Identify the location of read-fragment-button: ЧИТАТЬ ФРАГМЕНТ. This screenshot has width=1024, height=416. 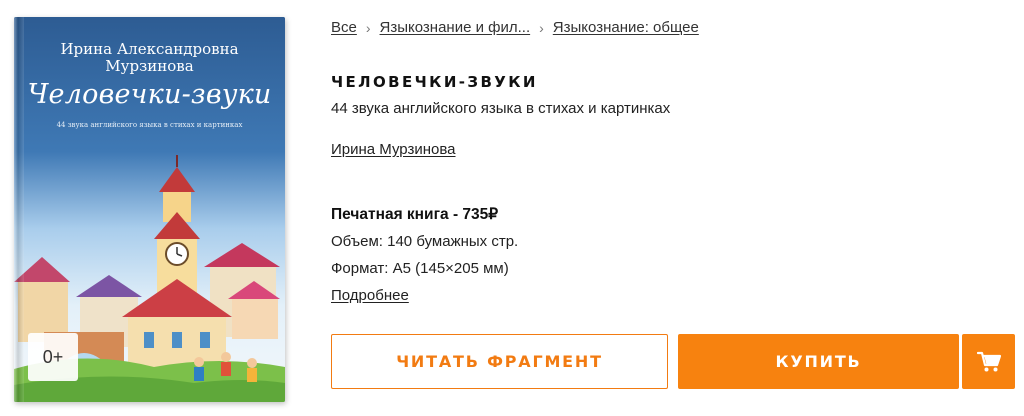
(499, 361).